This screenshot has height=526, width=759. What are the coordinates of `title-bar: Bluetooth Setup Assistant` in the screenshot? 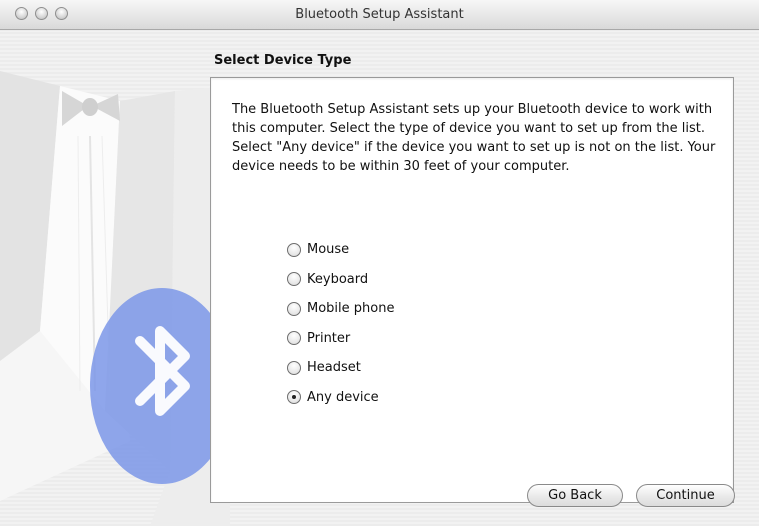 It's located at (379, 15).